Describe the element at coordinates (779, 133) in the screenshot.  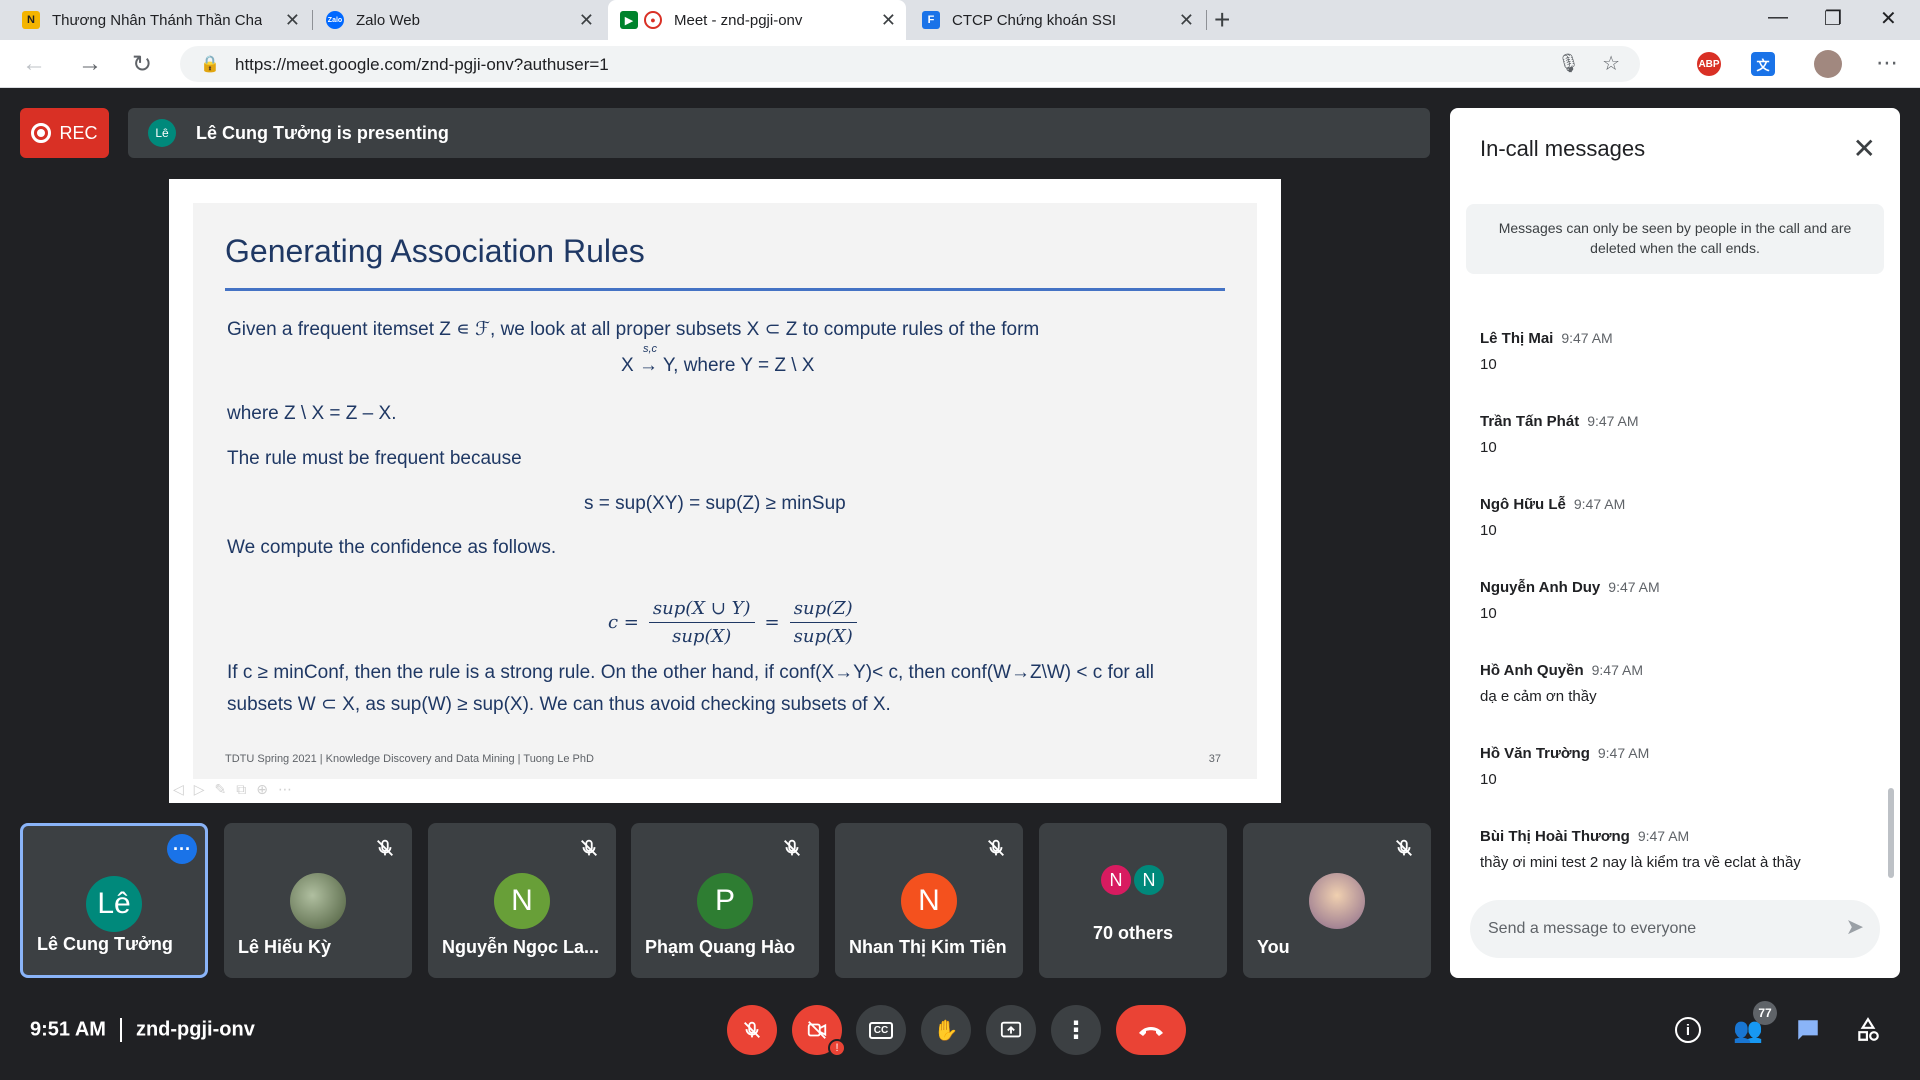
I see `presenting-banner: Lê Lê Cung Tưởng is presenting` at that location.